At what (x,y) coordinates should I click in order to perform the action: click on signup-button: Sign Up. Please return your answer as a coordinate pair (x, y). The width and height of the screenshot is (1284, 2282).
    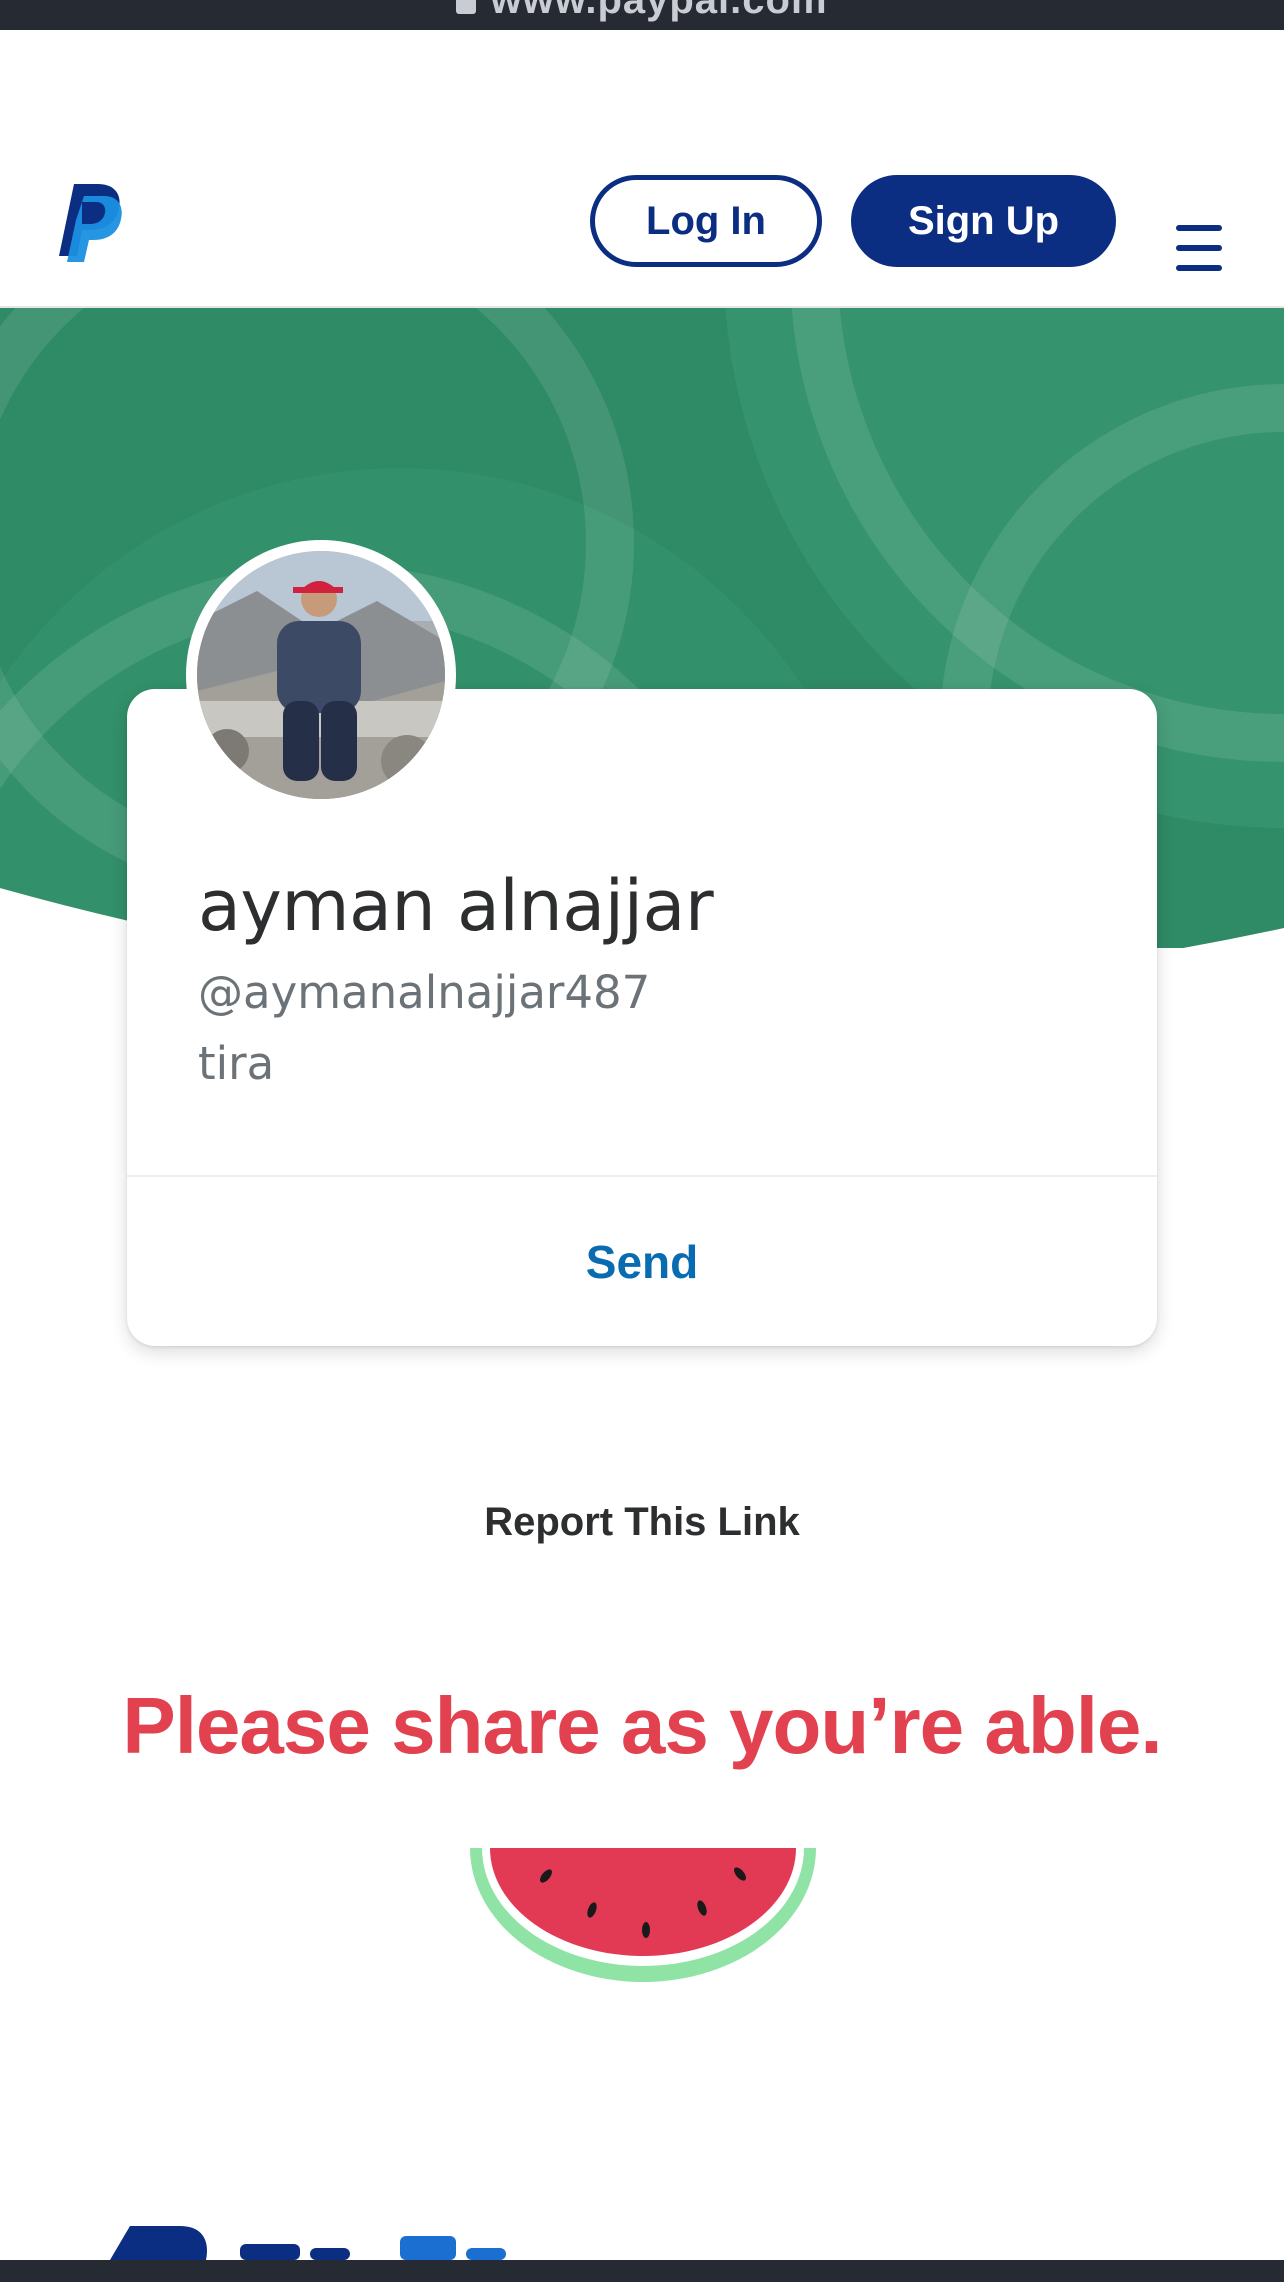
    Looking at the image, I should click on (983, 221).